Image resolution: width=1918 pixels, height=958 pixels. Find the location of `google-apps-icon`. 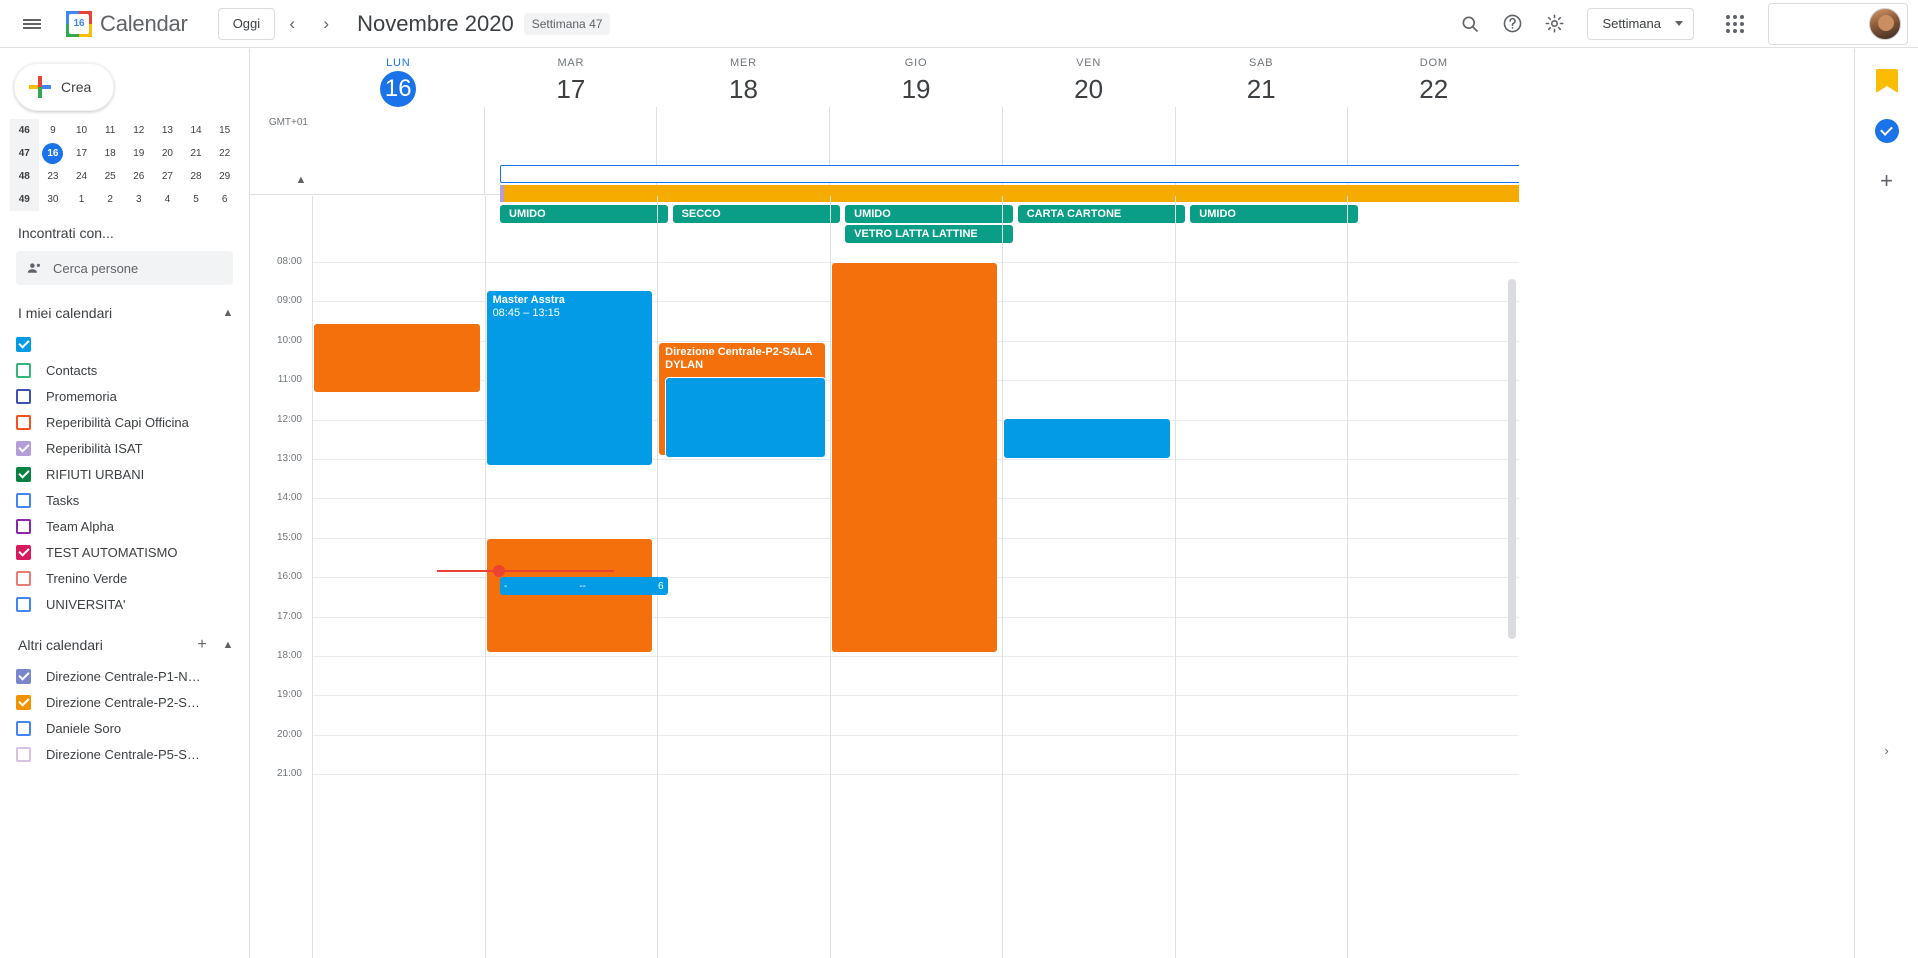

google-apps-icon is located at coordinates (1735, 24).